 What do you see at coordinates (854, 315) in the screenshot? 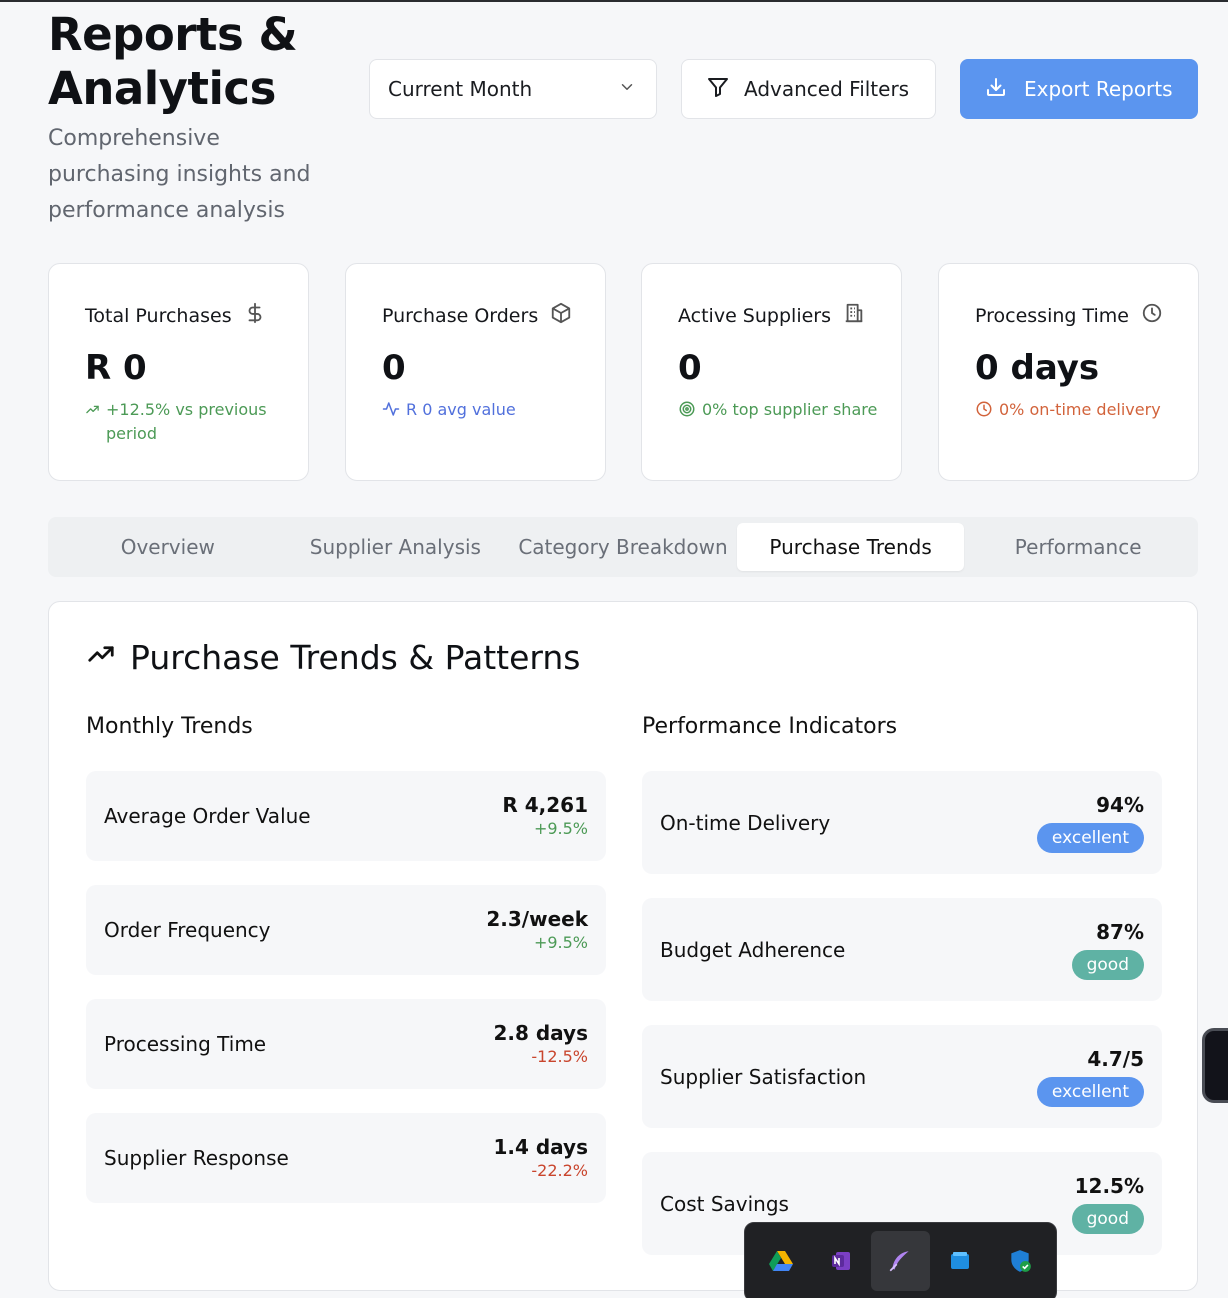
I see `building-icon` at bounding box center [854, 315].